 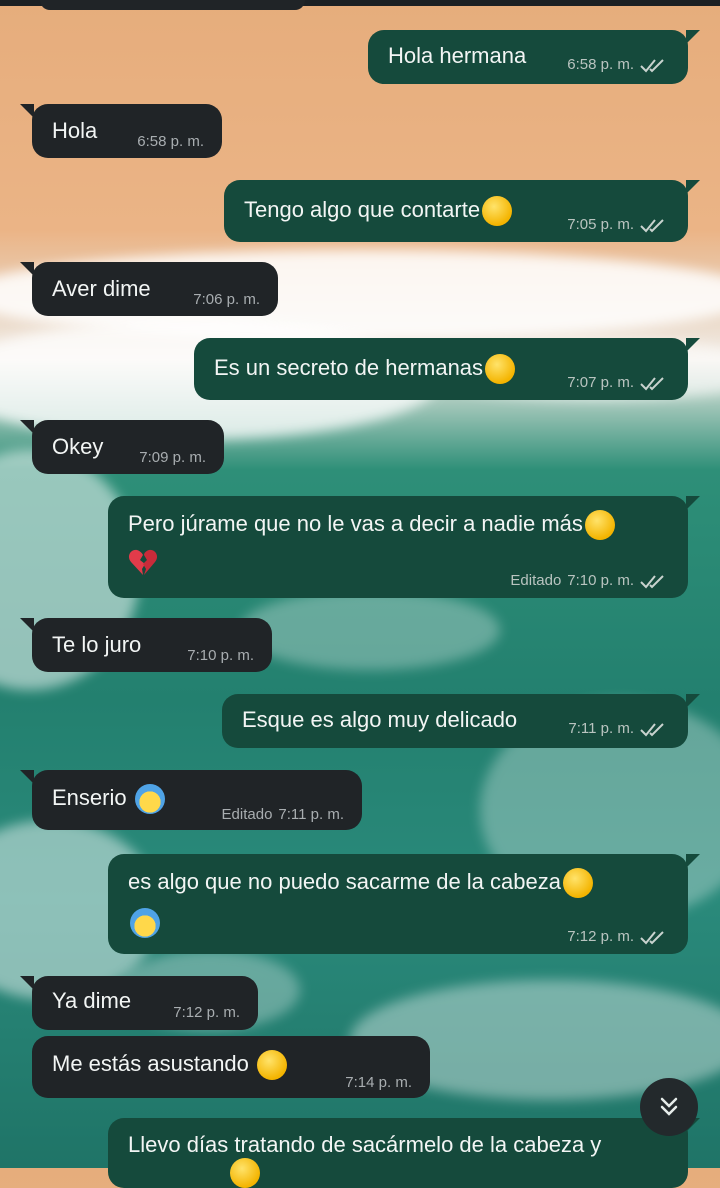 What do you see at coordinates (245, 1173) in the screenshot?
I see `partial-emoji` at bounding box center [245, 1173].